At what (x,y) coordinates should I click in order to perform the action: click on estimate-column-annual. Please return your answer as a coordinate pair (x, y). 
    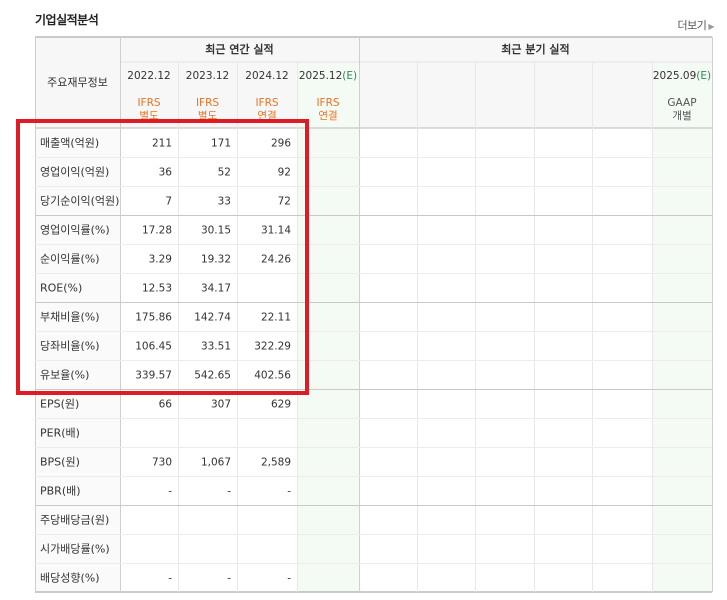
    Looking at the image, I should click on (328, 327).